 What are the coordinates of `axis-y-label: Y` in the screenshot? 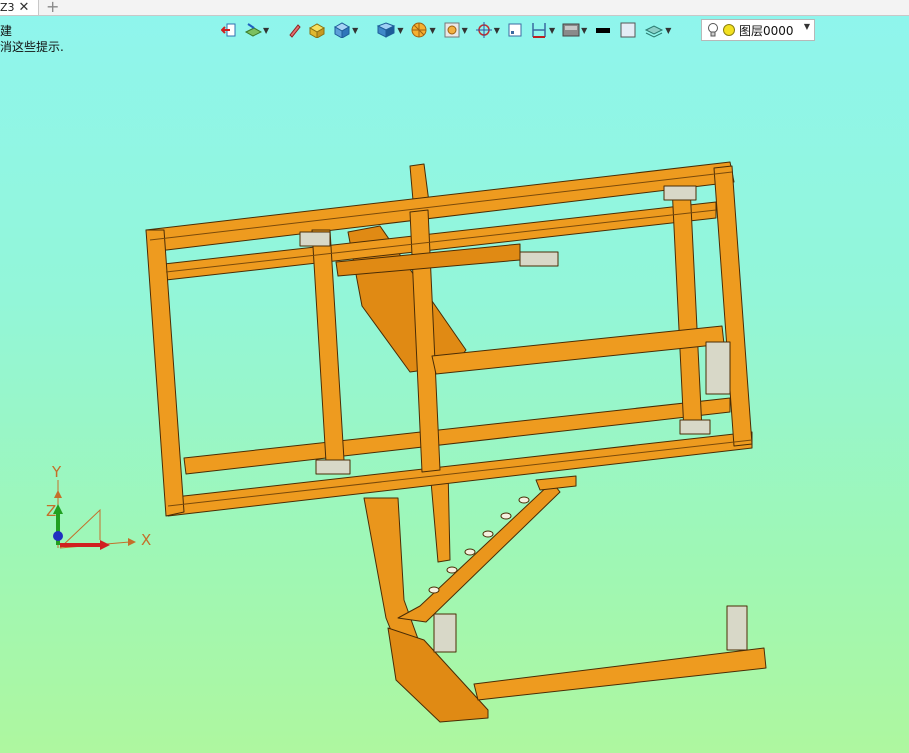 It's located at (57, 472).